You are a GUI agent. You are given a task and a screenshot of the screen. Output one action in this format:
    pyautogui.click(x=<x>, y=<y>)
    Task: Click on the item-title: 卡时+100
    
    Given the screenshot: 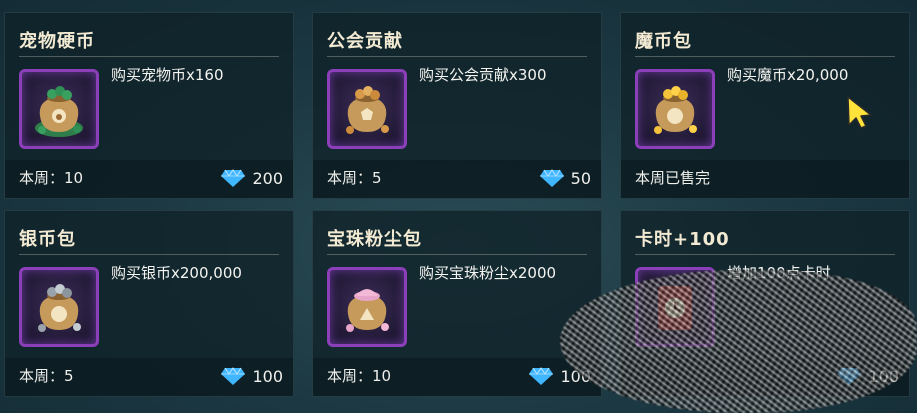 What is the action you would take?
    pyautogui.click(x=682, y=239)
    